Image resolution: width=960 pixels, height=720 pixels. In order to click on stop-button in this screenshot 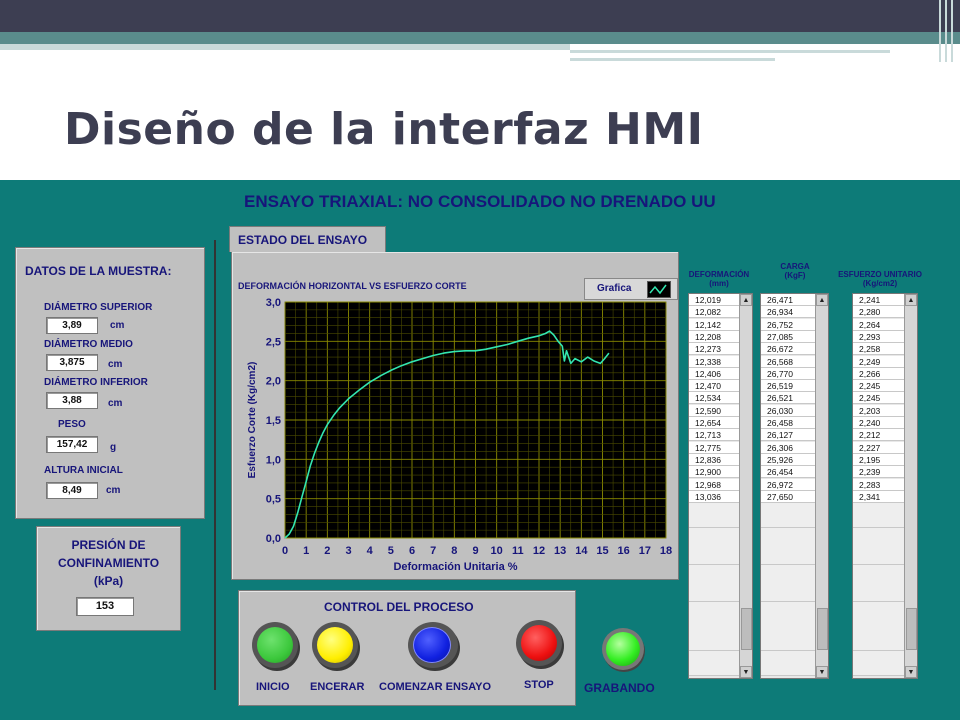, I will do `click(539, 643)`.